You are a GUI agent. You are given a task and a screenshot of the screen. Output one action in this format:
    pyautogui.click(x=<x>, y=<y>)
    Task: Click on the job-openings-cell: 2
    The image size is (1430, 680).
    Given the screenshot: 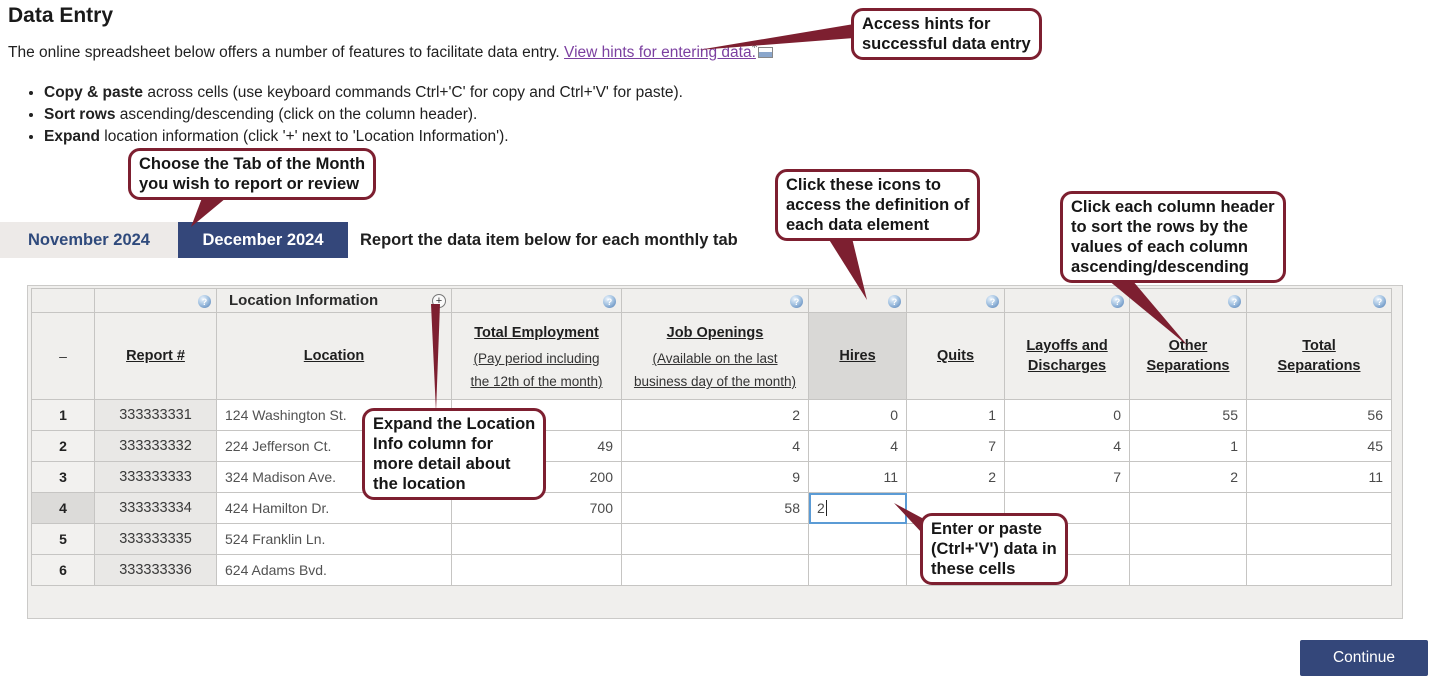 What is the action you would take?
    pyautogui.click(x=715, y=415)
    